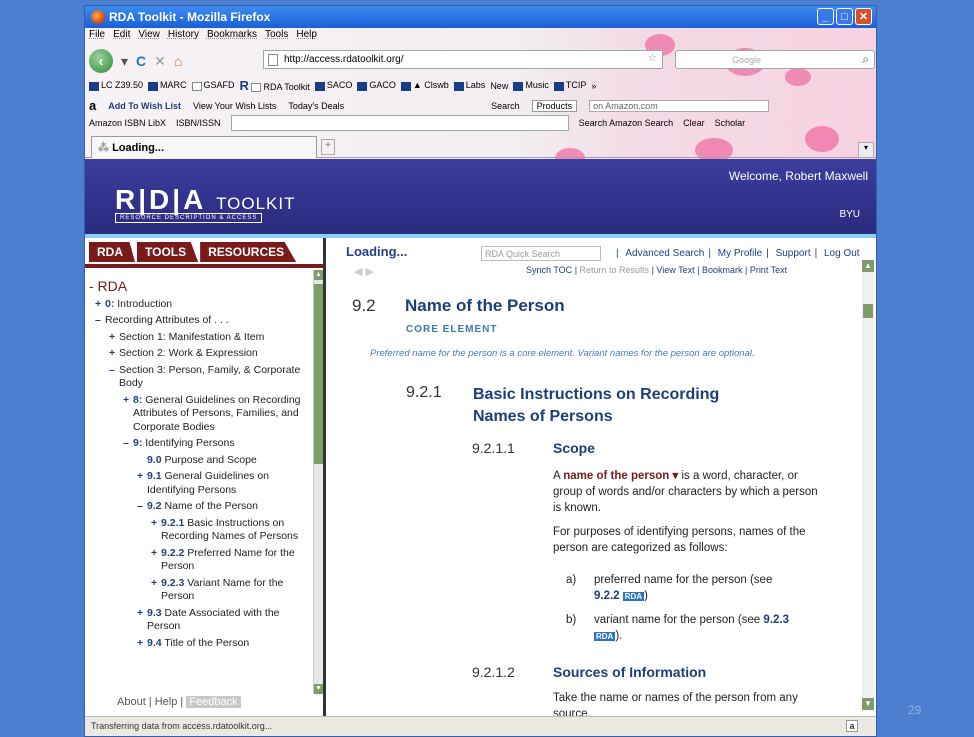 This screenshot has width=974, height=737. What do you see at coordinates (825, 16) in the screenshot?
I see `minimize-button: _` at bounding box center [825, 16].